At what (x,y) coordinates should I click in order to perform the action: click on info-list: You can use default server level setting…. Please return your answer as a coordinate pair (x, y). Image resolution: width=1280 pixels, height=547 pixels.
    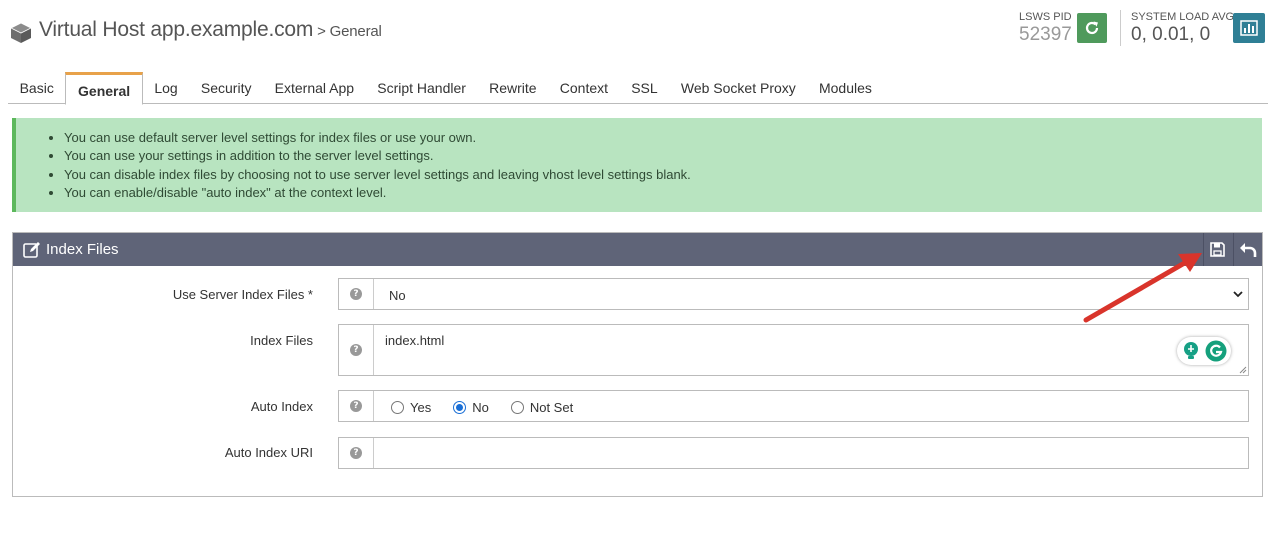
    Looking at the image, I should click on (663, 165).